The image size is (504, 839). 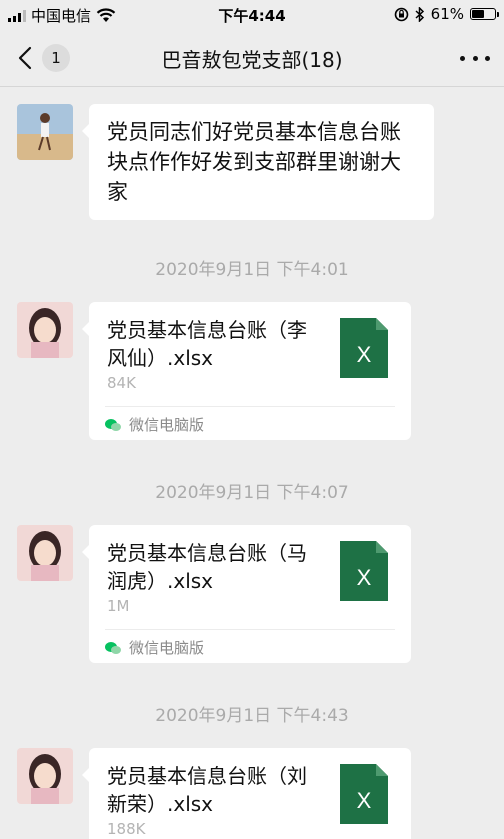 I want to click on orientation-lock-icon, so click(x=401, y=14).